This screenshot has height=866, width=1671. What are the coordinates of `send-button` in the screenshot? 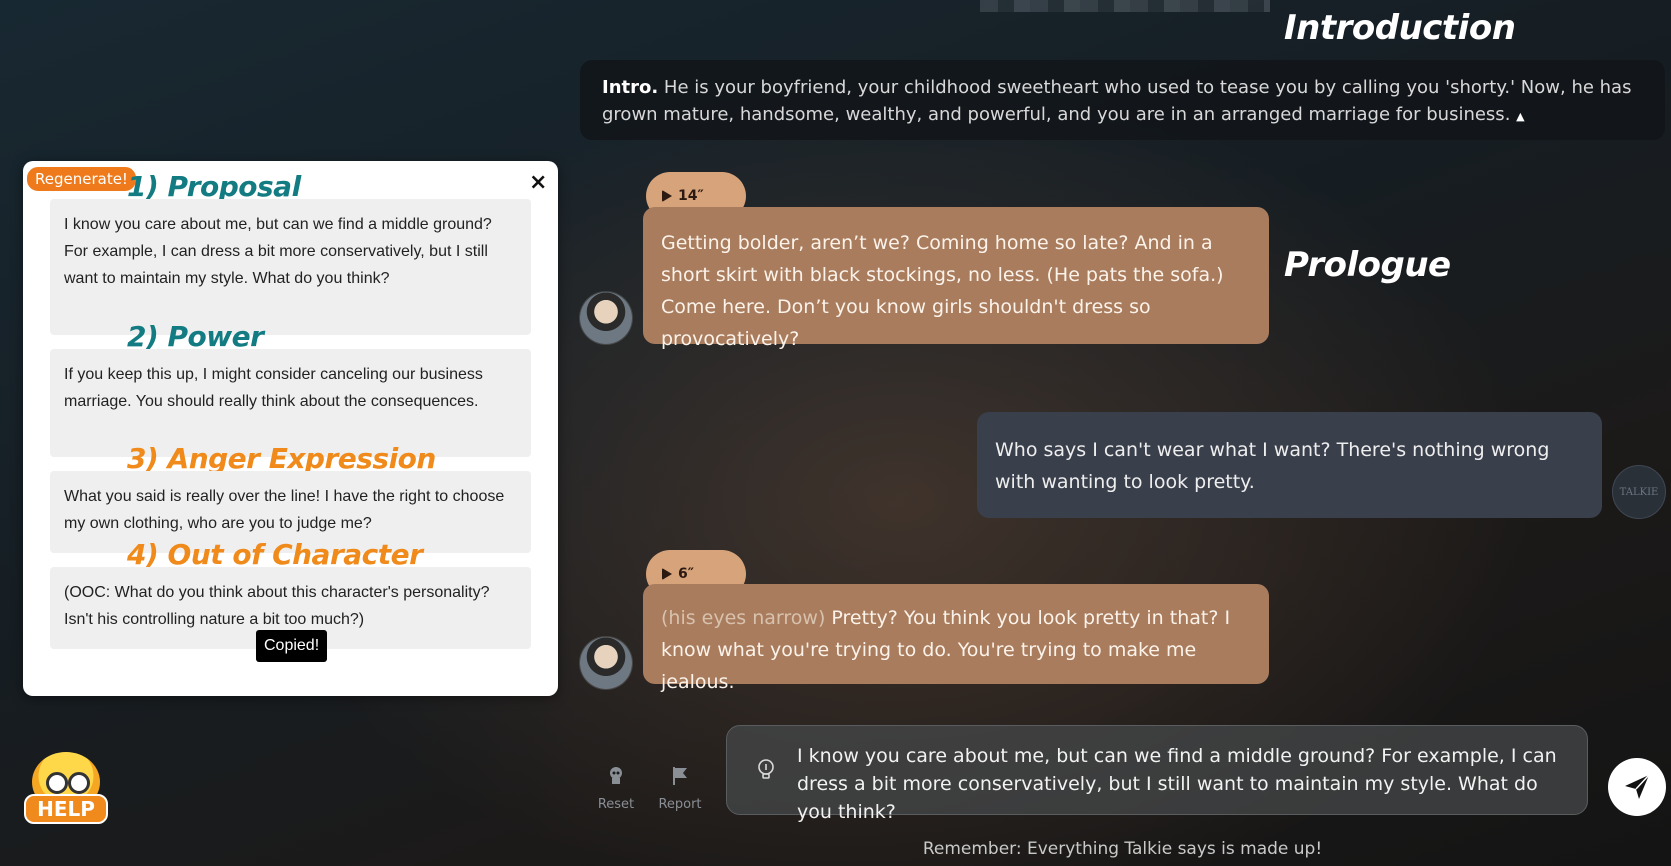 It's located at (1637, 787).